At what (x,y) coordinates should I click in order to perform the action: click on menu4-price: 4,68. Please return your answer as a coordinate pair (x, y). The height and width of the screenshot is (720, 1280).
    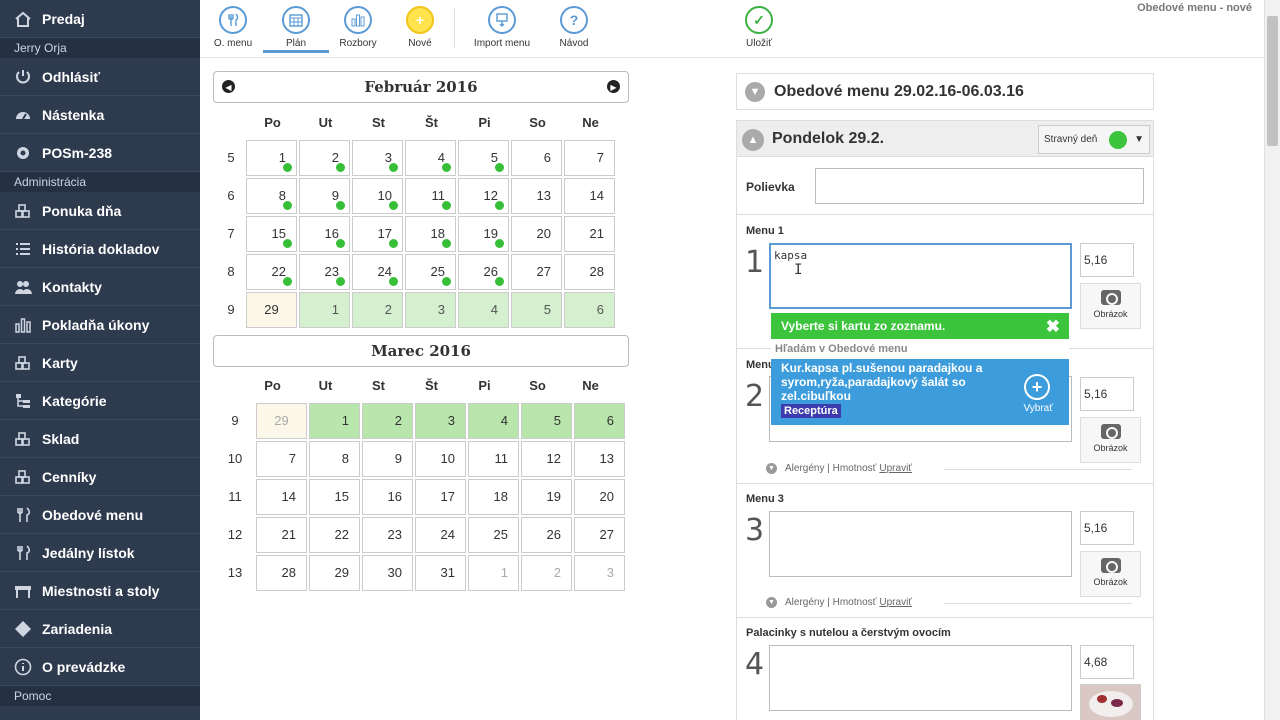
    Looking at the image, I should click on (1107, 662).